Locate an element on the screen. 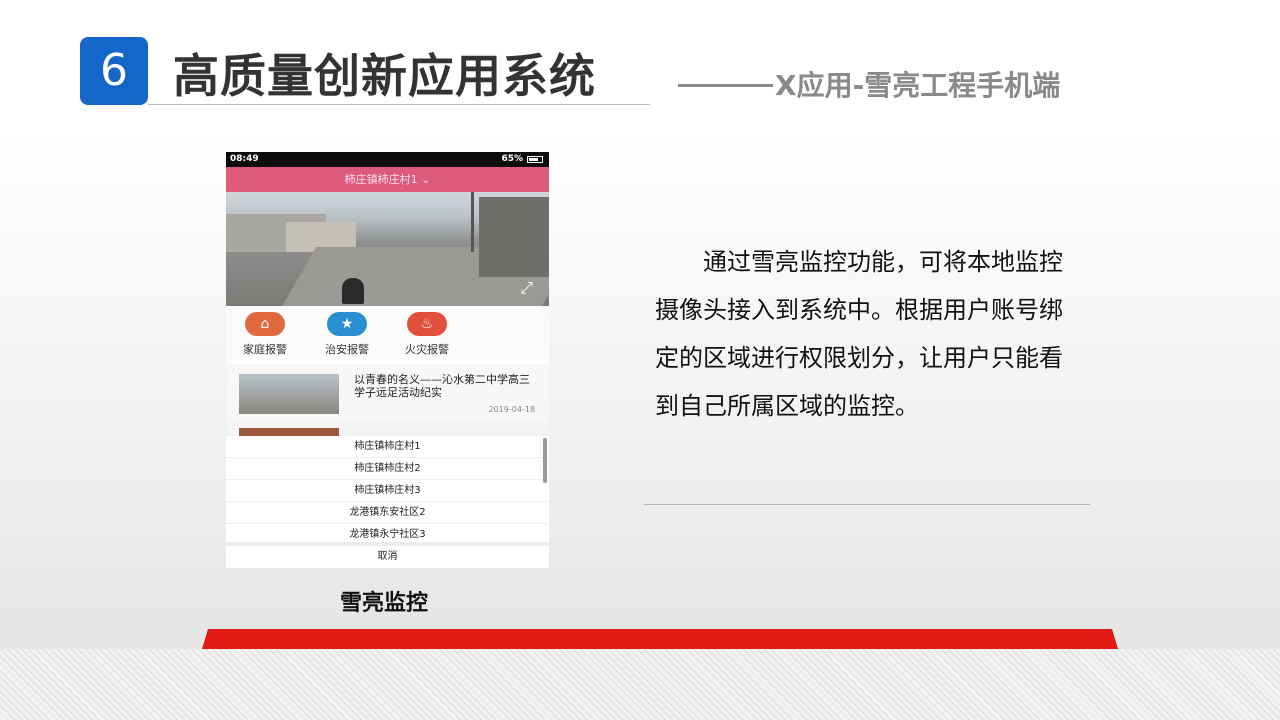 The image size is (1280, 720). picker-option: 柿庄镇柿庄村1 is located at coordinates (387, 447).